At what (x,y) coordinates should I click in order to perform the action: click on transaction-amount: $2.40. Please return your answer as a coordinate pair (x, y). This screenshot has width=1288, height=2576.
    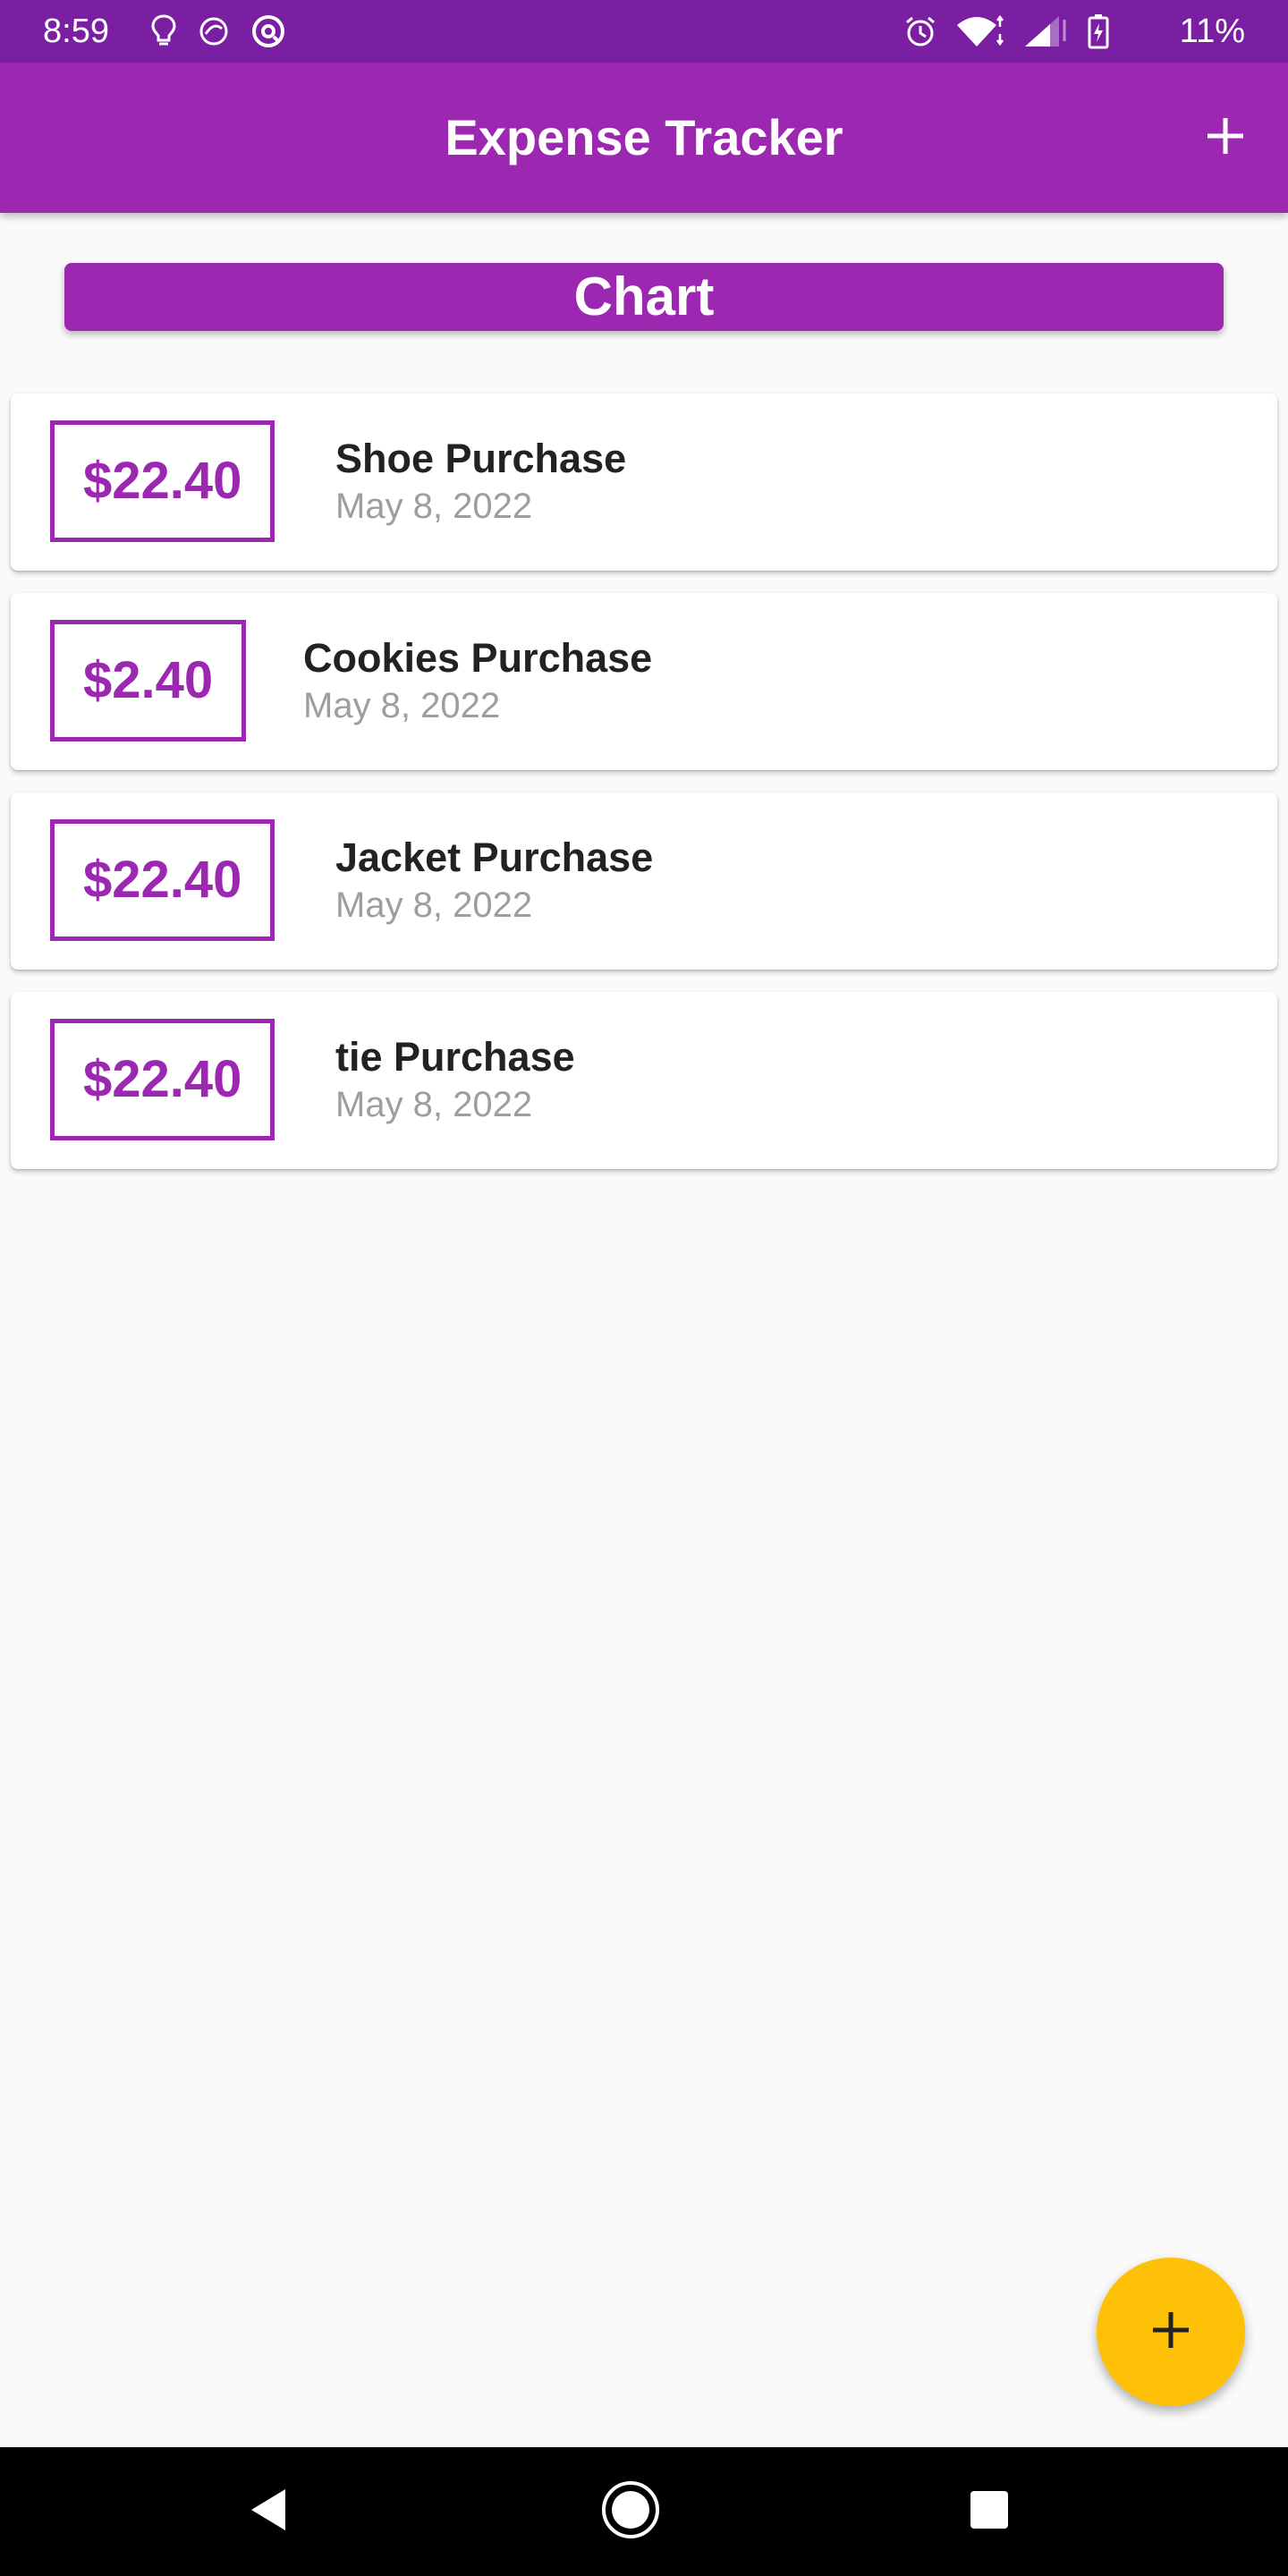
    Looking at the image, I should click on (148, 680).